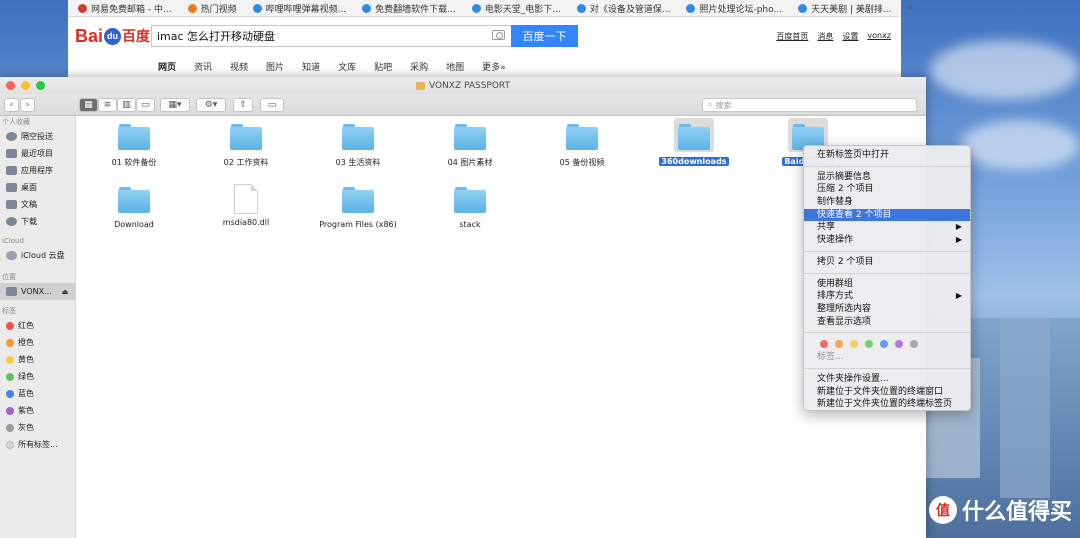 The width and height of the screenshot is (1080, 538). I want to click on sidebar-item-airdrop: 隔空投送, so click(37, 136).